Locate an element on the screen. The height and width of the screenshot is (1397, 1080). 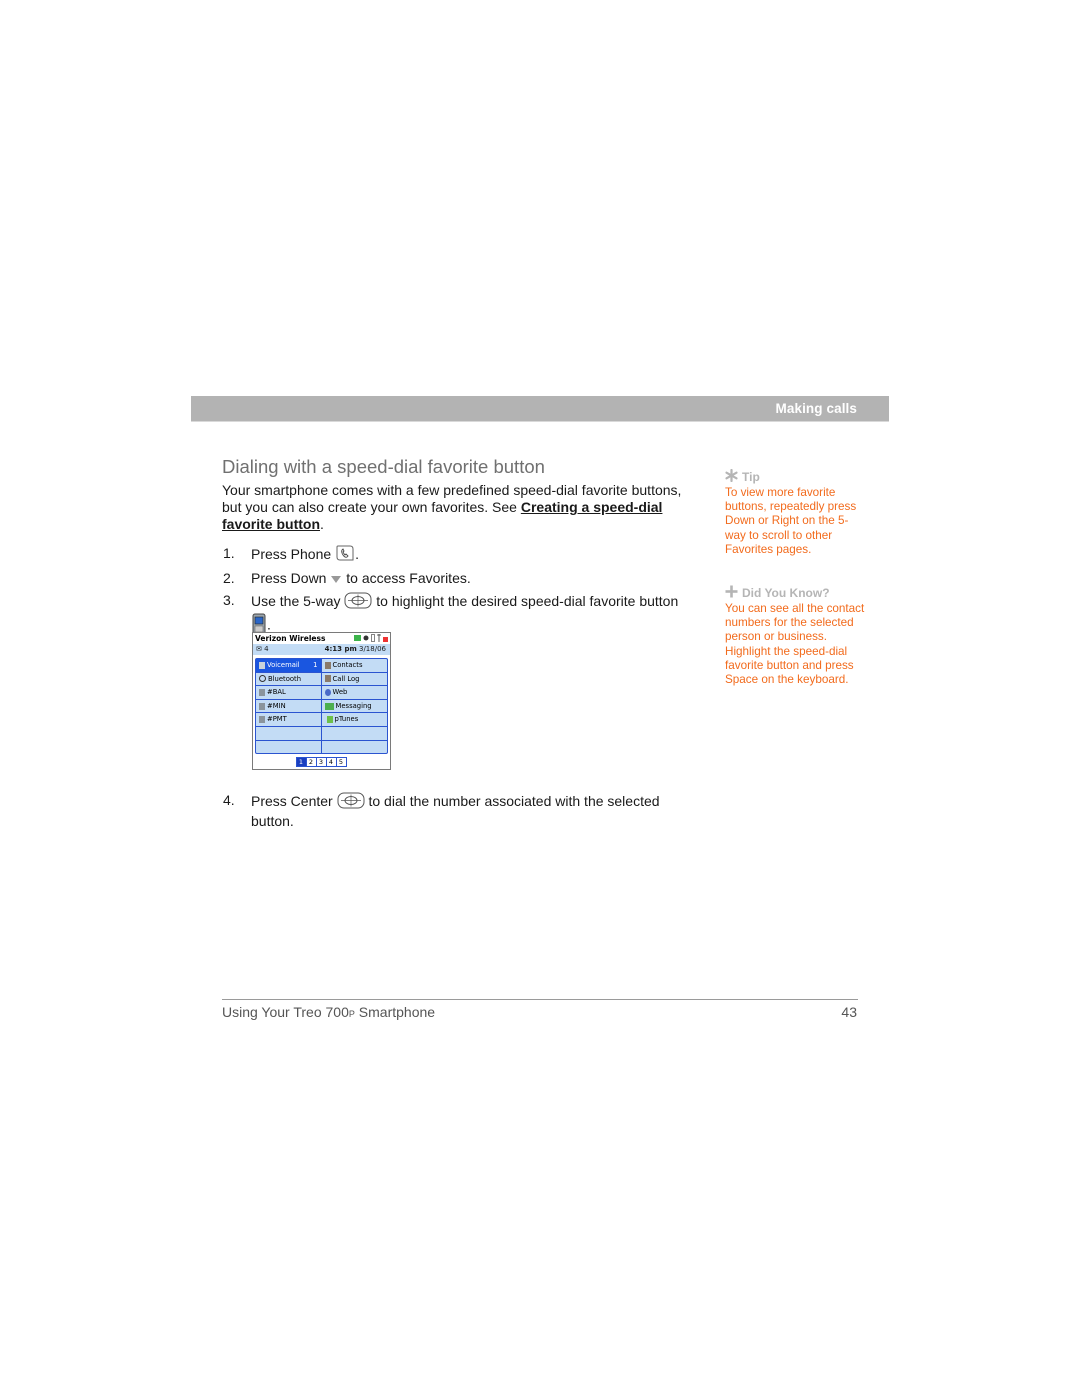
step-1: 1. Press Phone . is located at coordinates (457, 555).